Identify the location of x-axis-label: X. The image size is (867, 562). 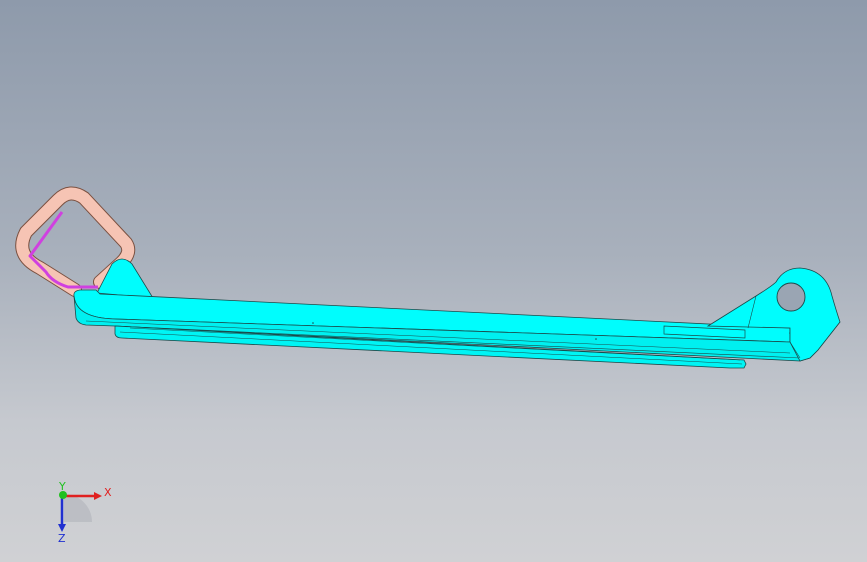
(108, 492).